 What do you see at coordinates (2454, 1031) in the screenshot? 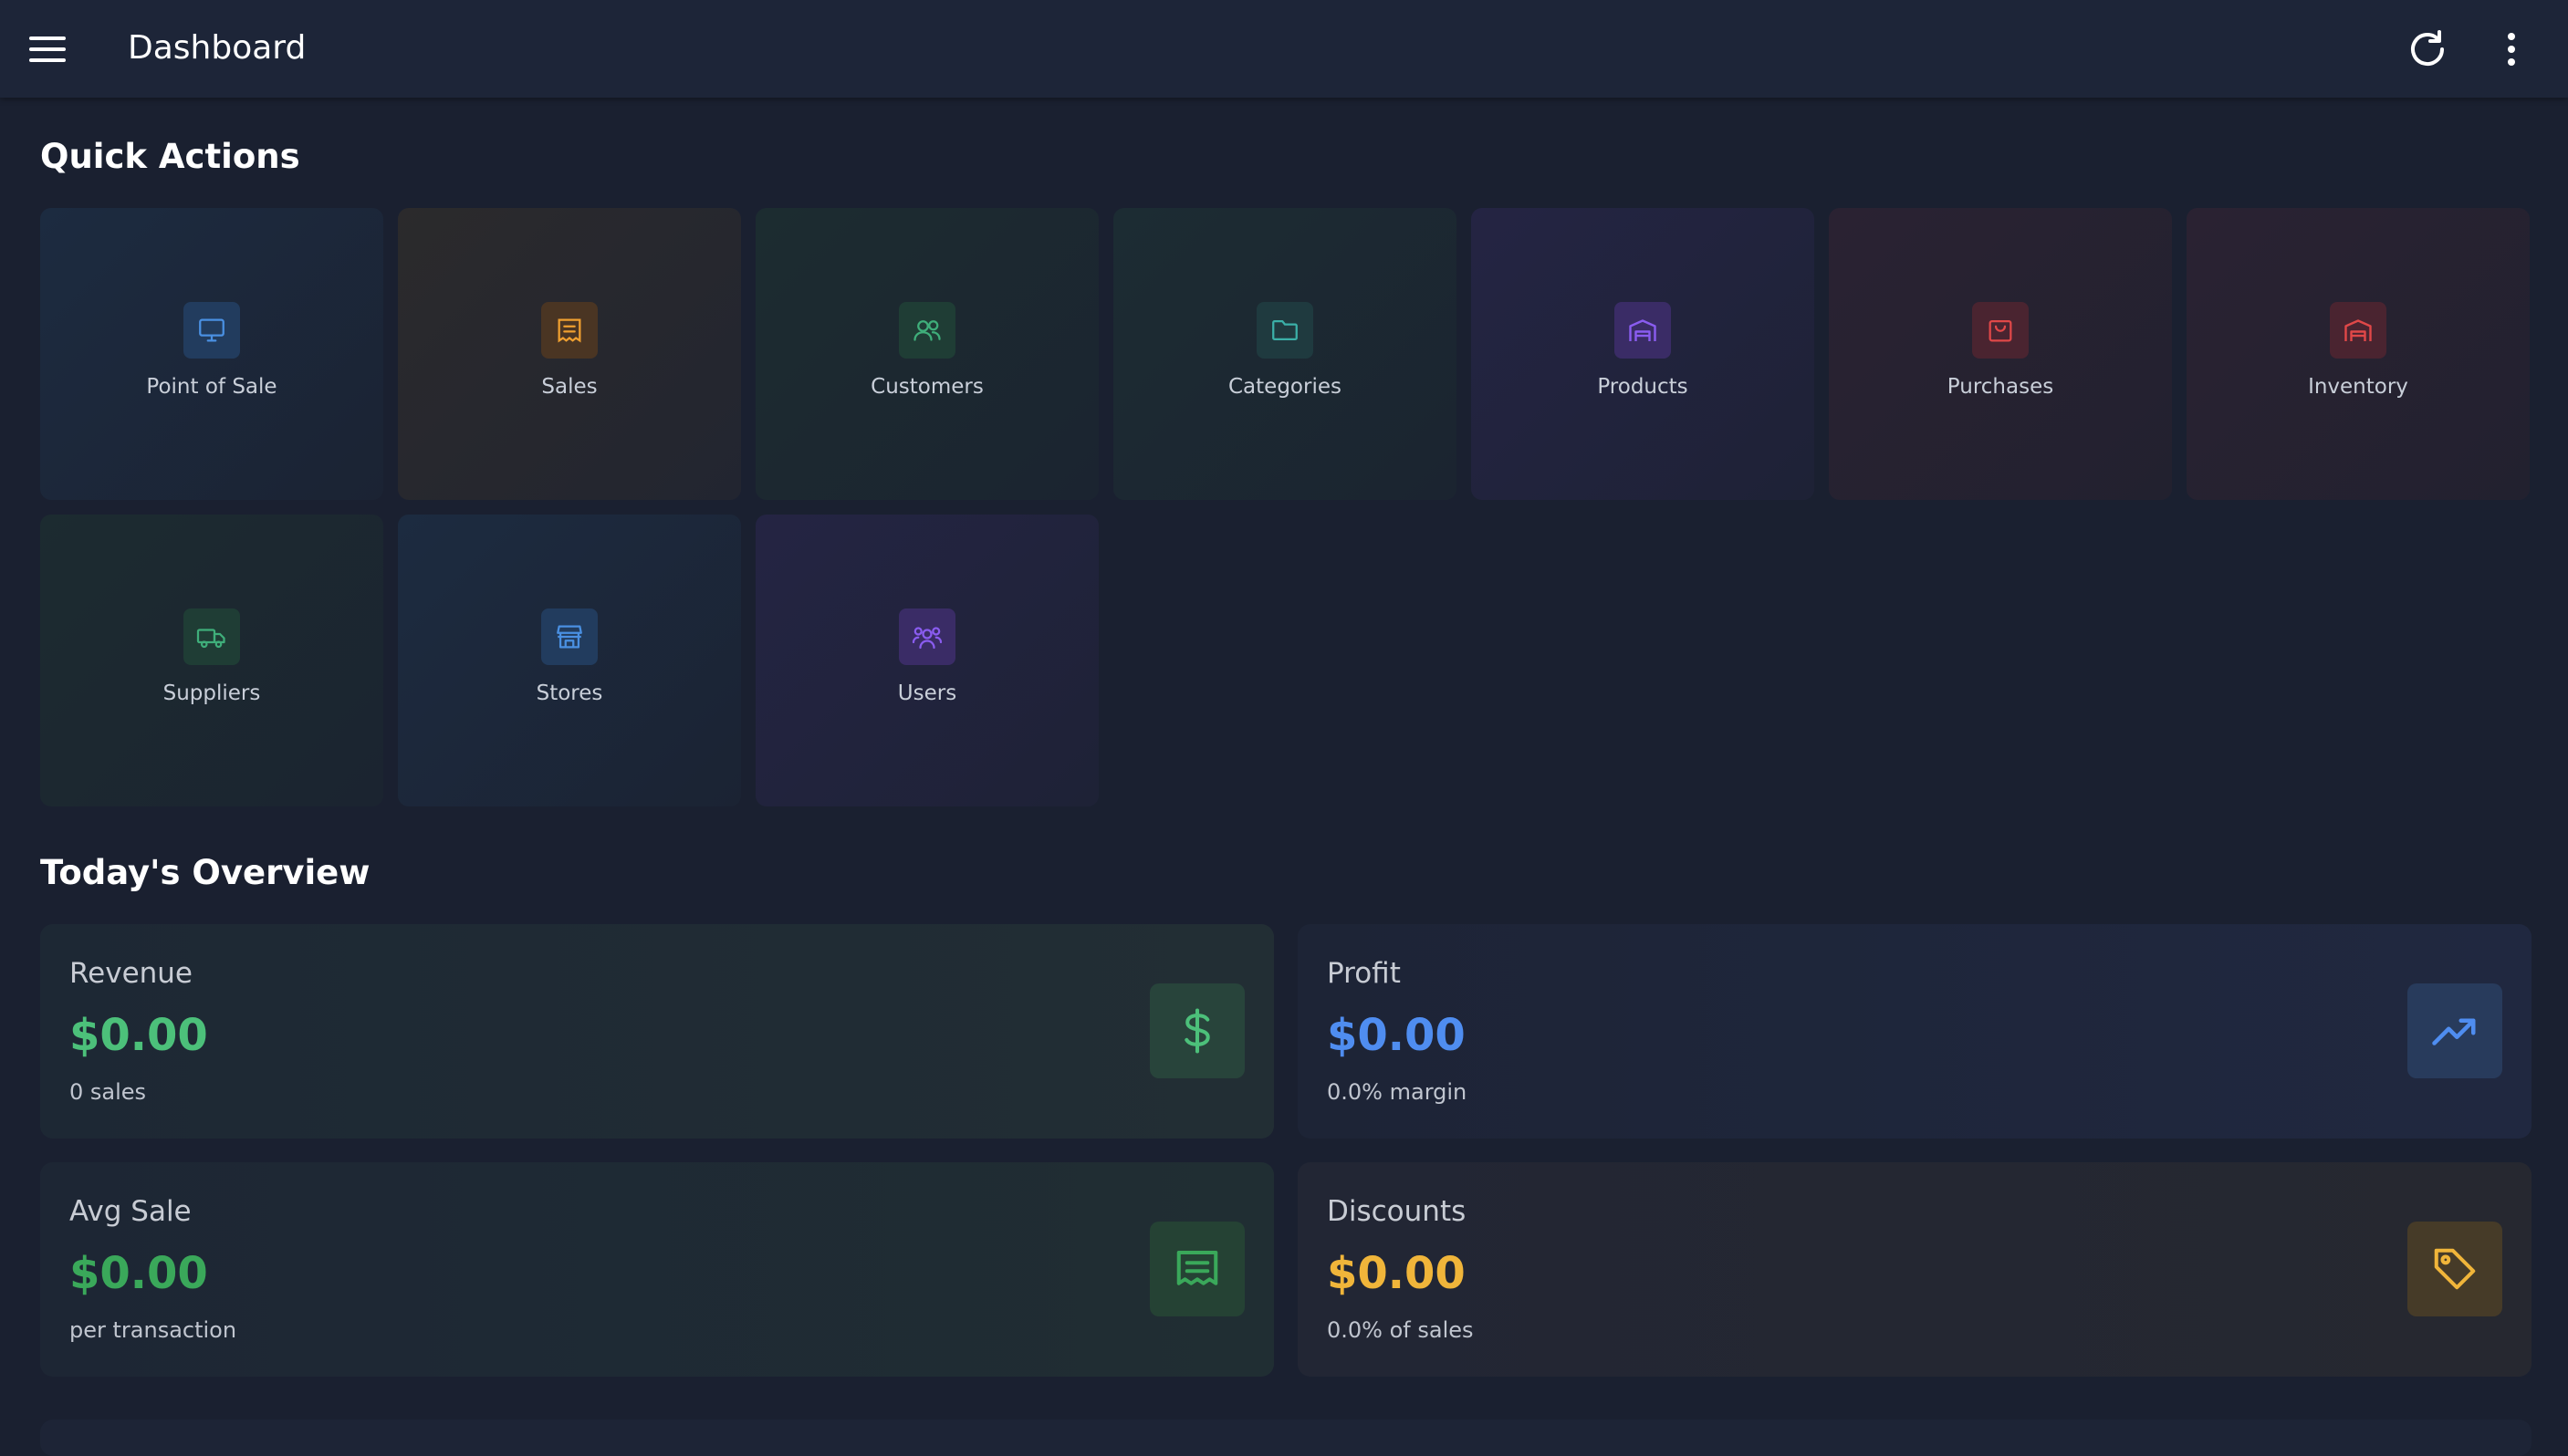
I see `trending-up-icon` at bounding box center [2454, 1031].